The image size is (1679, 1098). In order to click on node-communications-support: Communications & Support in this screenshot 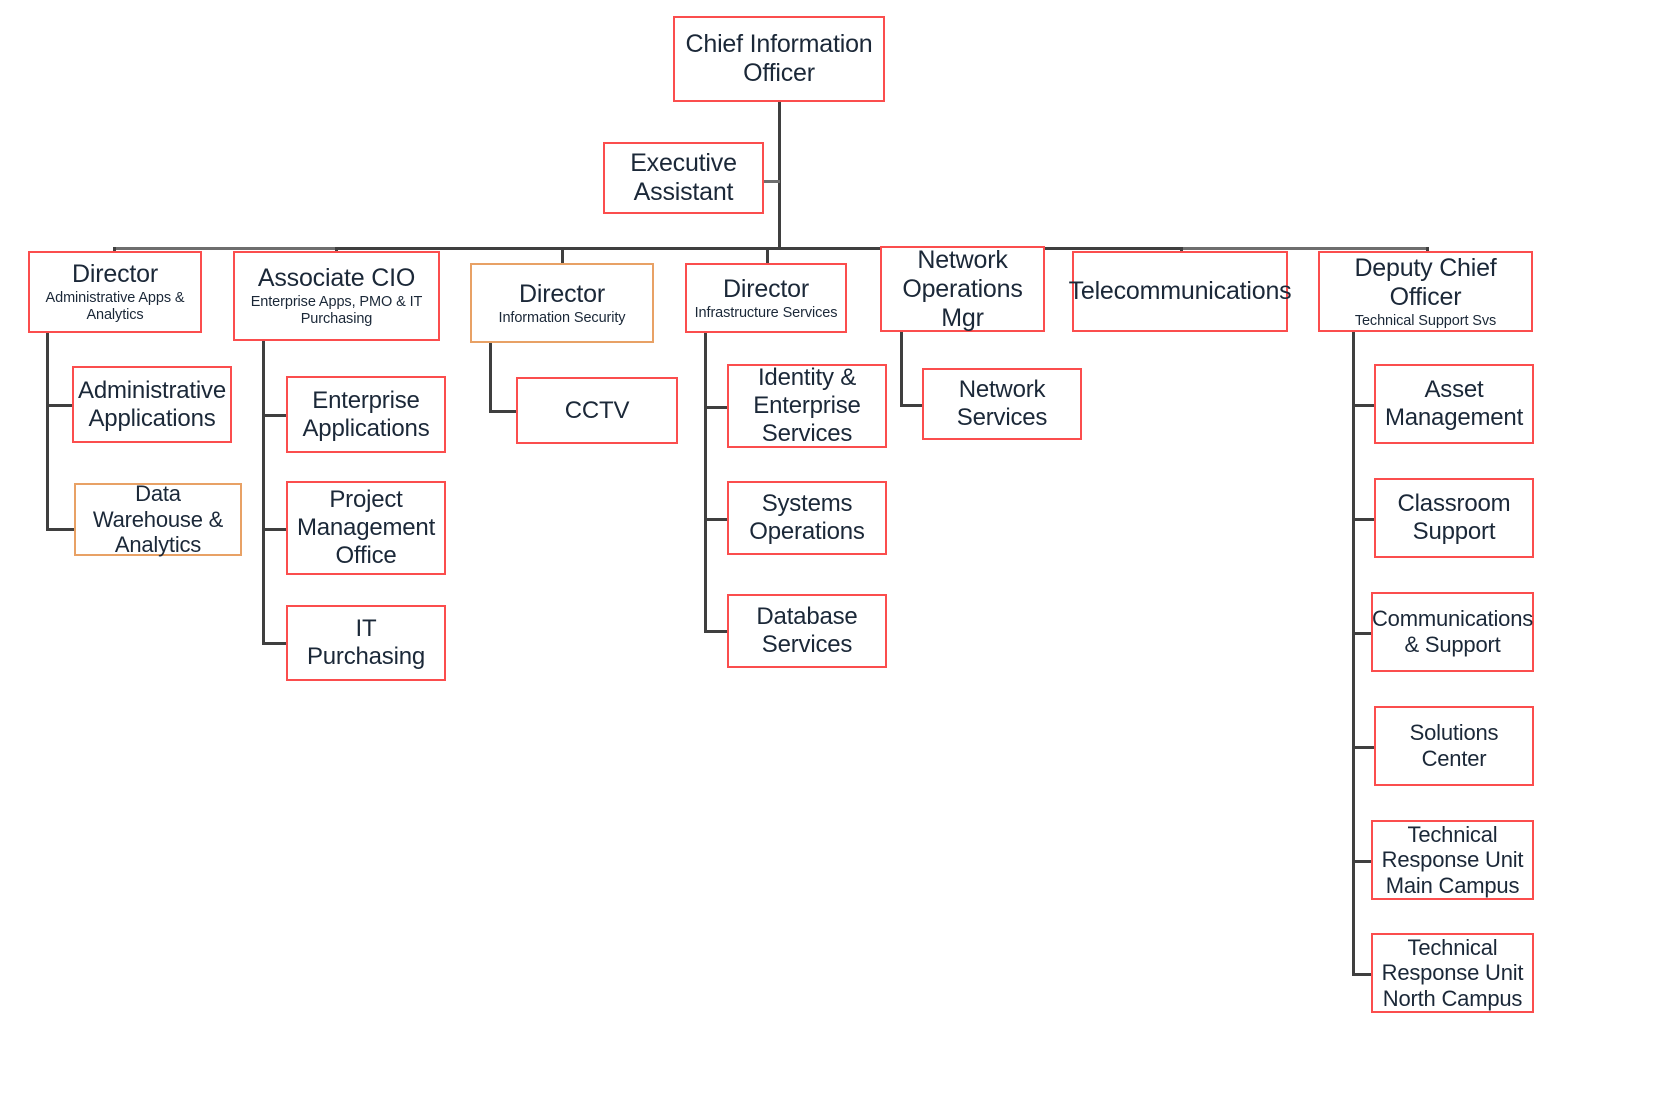, I will do `click(1452, 632)`.